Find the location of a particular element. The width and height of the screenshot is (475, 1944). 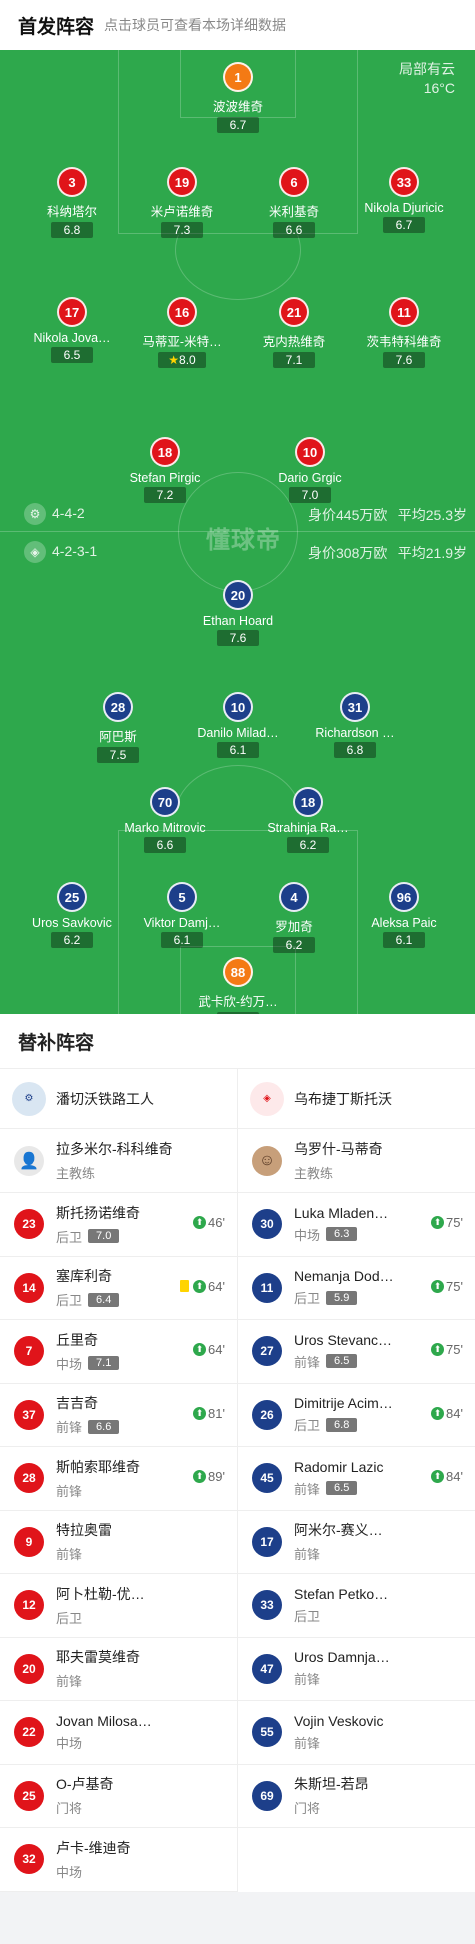

home-player: 10 Dario Grgic 7.0 is located at coordinates (310, 470).